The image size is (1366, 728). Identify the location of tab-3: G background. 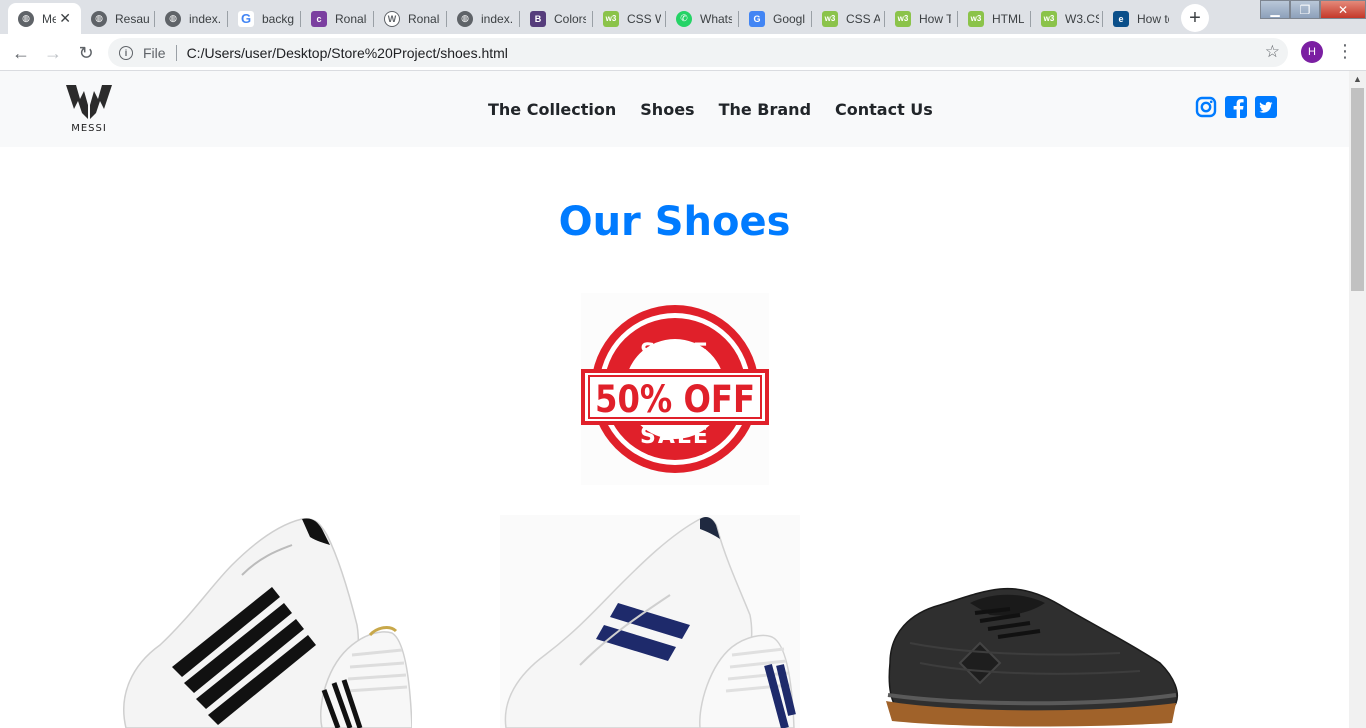
(264, 18).